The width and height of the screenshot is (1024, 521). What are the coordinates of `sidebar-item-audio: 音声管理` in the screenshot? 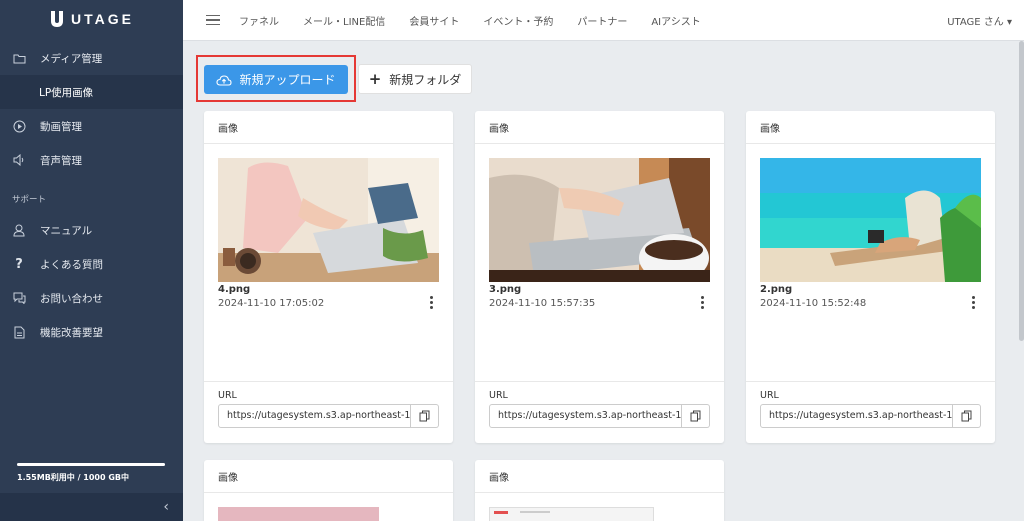 It's located at (91, 160).